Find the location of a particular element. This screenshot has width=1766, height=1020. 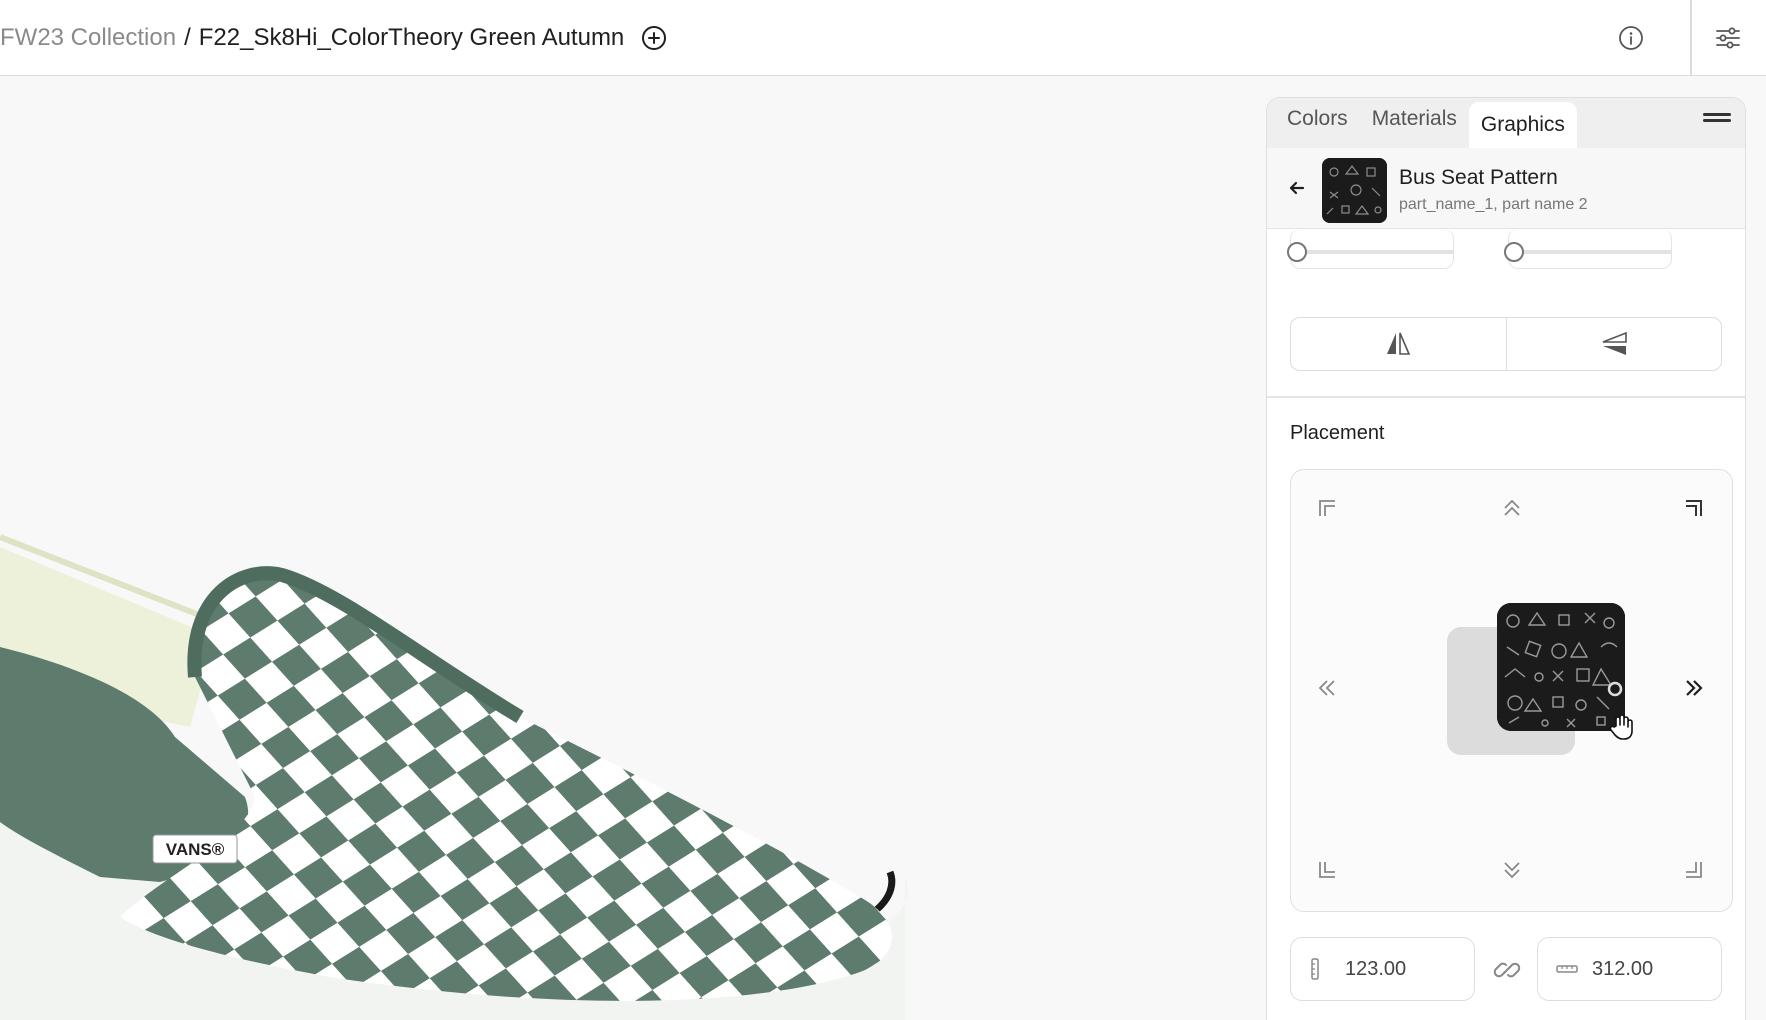

placement-grid is located at coordinates (1511, 690).